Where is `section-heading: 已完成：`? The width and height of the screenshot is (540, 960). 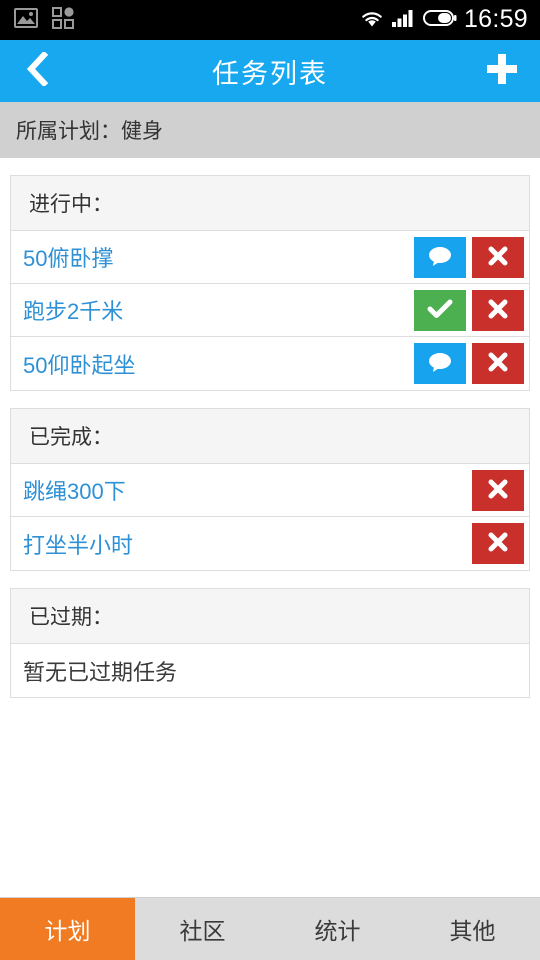
section-heading: 已完成： is located at coordinates (270, 436).